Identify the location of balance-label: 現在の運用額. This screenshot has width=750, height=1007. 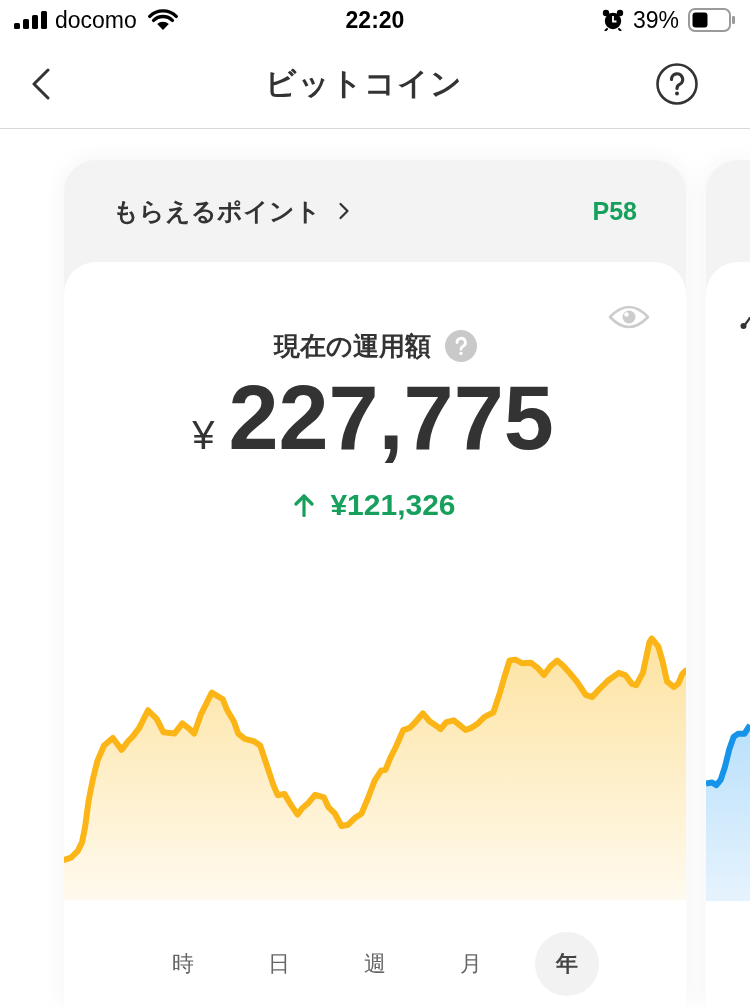
(352, 346).